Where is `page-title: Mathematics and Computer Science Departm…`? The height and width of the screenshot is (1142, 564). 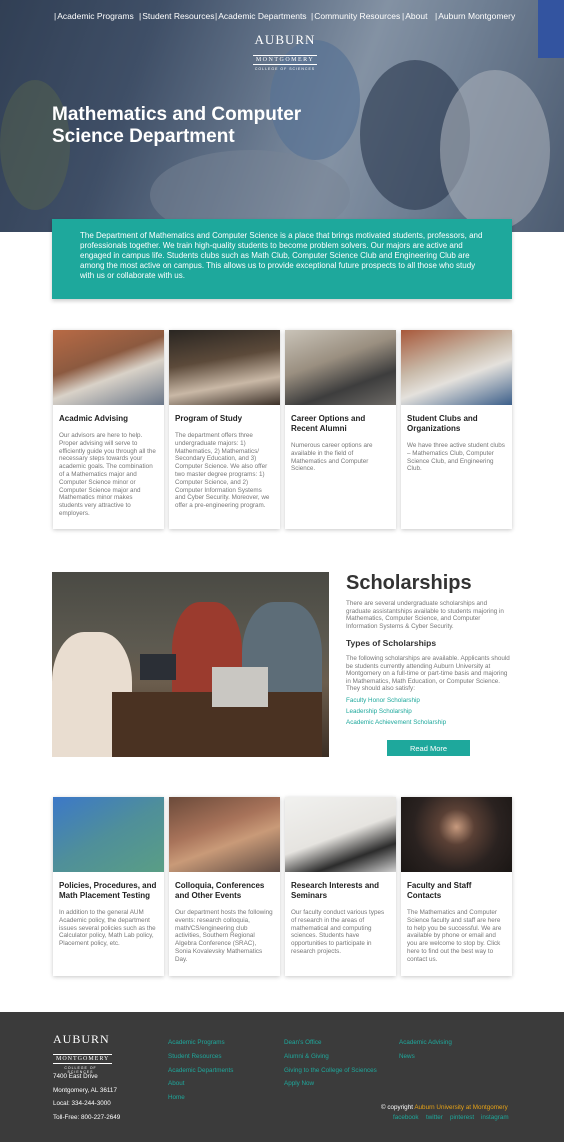
page-title: Mathematics and Computer Science Departm… is located at coordinates (177, 125).